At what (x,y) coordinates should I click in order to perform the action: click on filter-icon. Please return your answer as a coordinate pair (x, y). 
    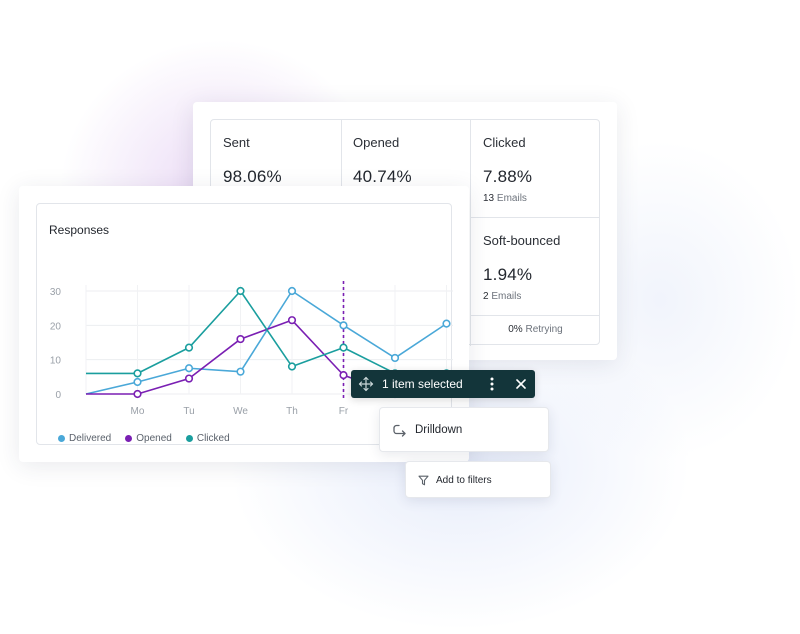
    Looking at the image, I should click on (423, 480).